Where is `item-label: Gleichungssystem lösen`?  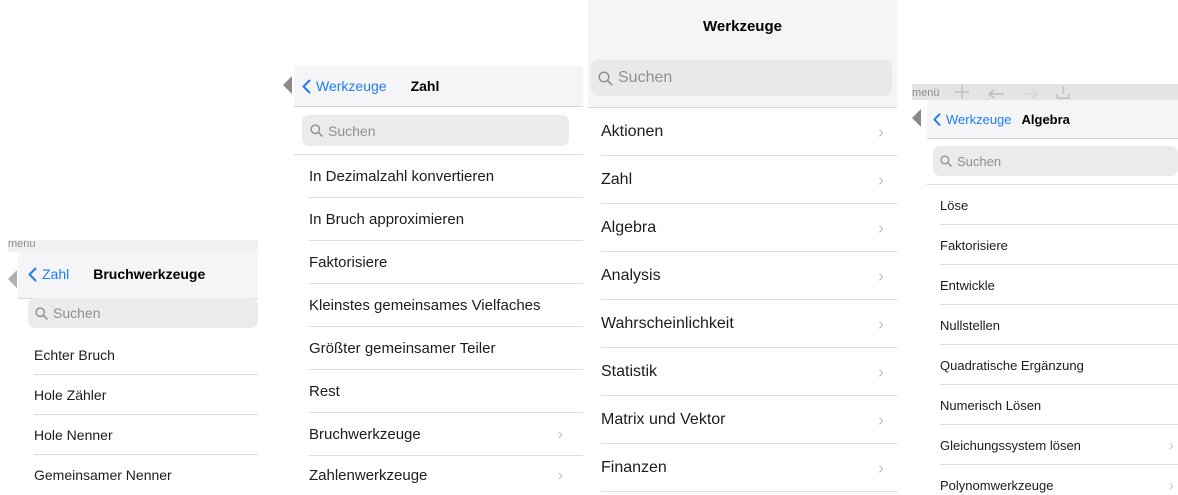
item-label: Gleichungssystem lösen is located at coordinates (1010, 445).